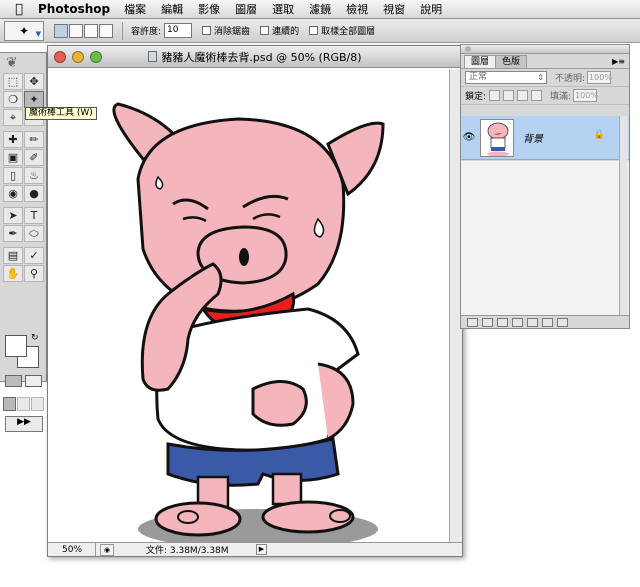  Describe the element at coordinates (468, 49) in the screenshot. I see `close-palette-icon` at that location.